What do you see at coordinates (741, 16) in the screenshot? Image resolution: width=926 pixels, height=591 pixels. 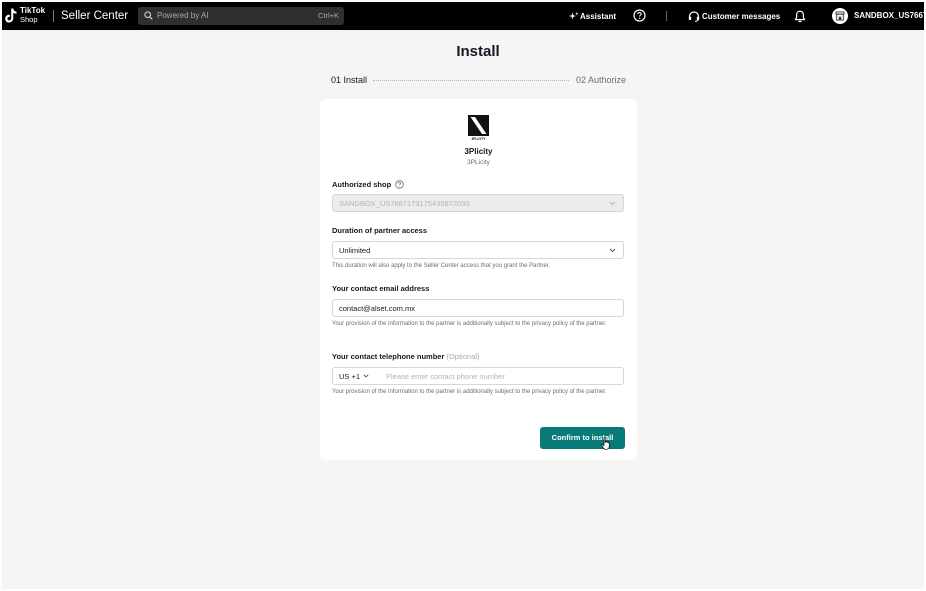 I see `customer-messages-label: Customer messages` at bounding box center [741, 16].